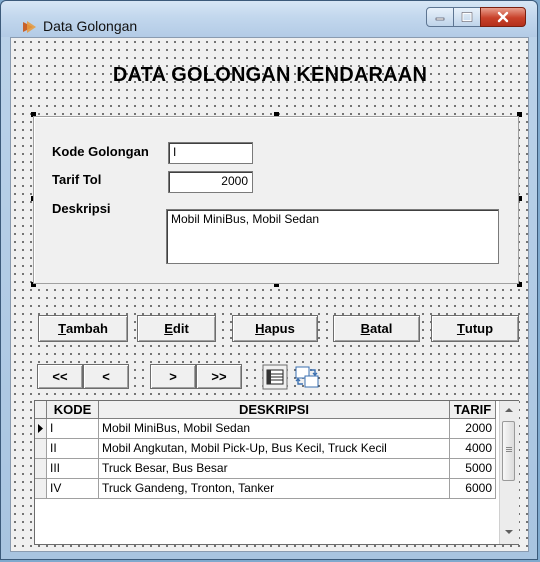  I want to click on nav-prev-button: <, so click(106, 376).